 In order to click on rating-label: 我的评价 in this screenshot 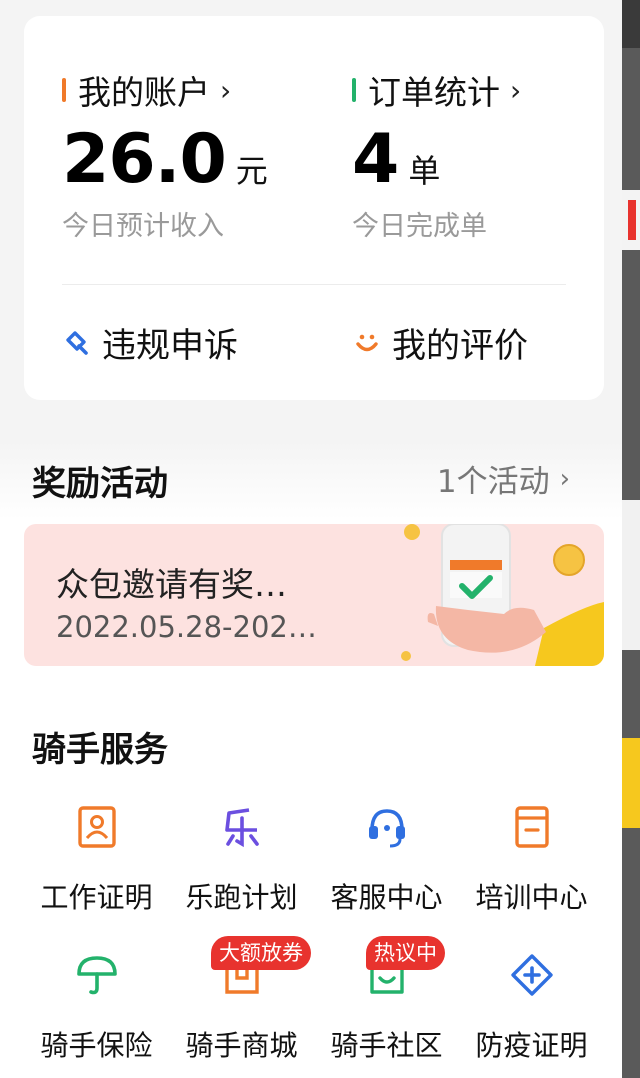, I will do `click(460, 346)`.